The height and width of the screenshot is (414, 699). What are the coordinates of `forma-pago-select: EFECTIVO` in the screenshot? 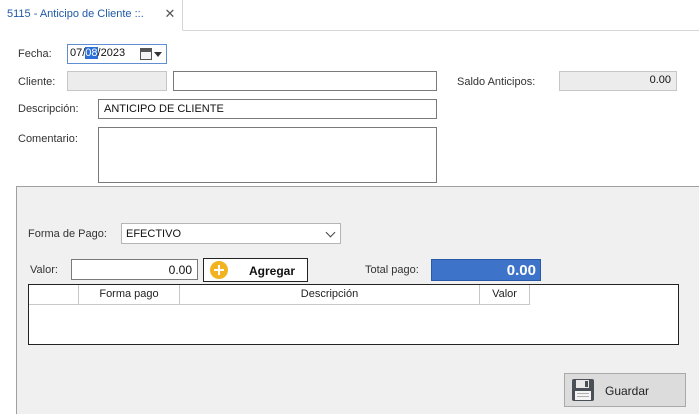 It's located at (231, 233).